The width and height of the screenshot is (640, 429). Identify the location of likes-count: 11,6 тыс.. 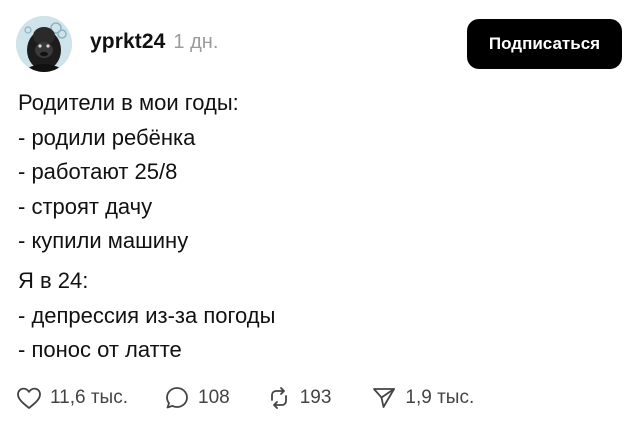
(89, 397).